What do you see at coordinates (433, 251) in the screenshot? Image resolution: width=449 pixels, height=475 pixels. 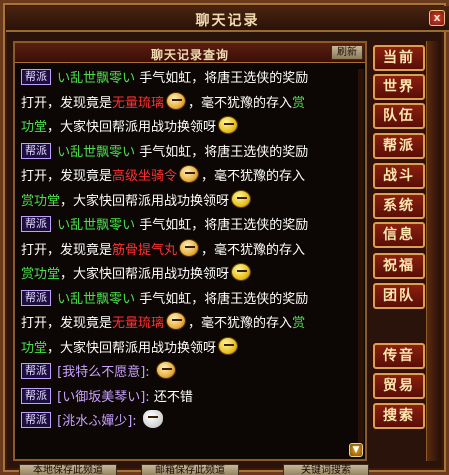 I see `side-ornament` at bounding box center [433, 251].